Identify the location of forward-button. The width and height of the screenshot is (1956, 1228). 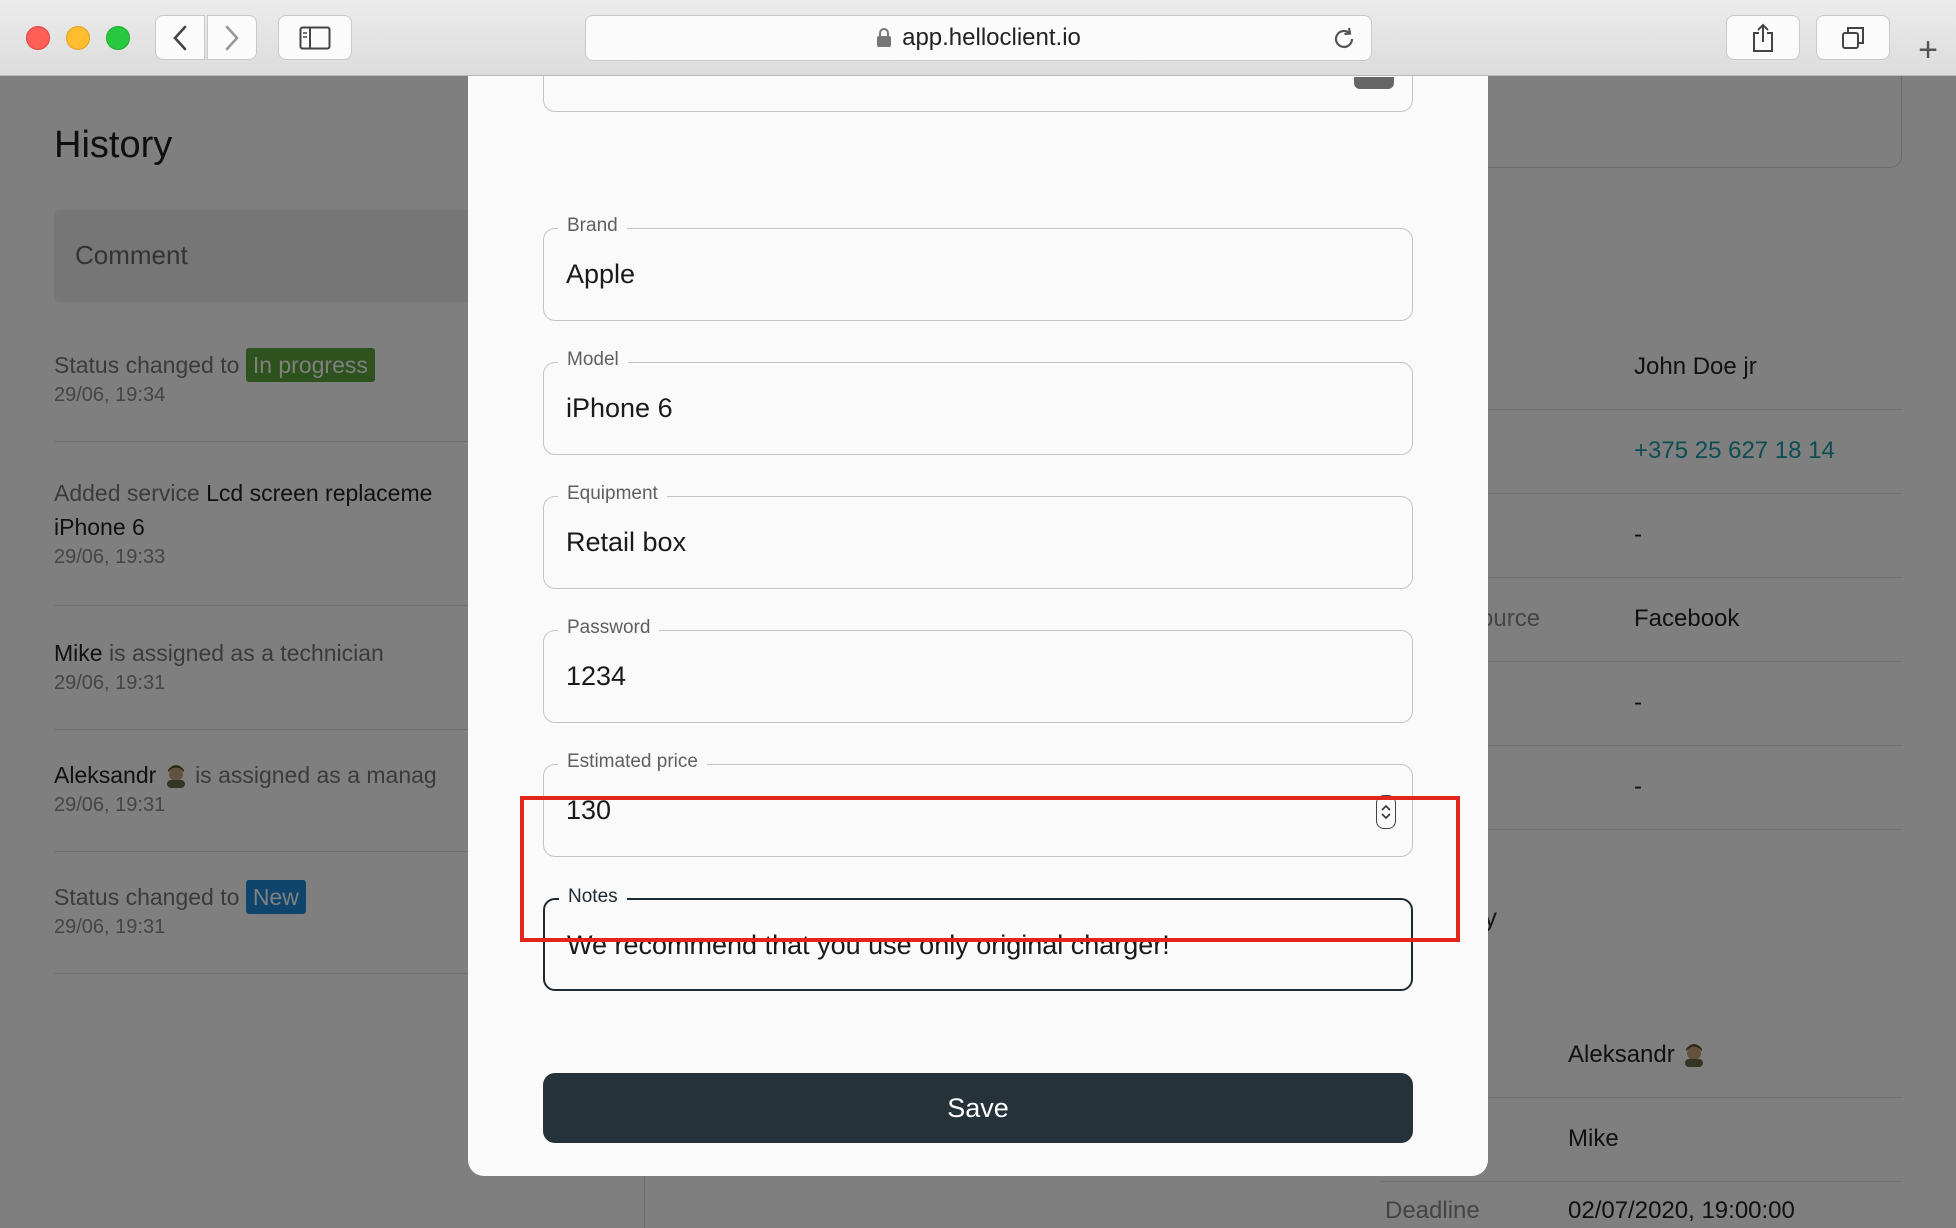
(232, 37).